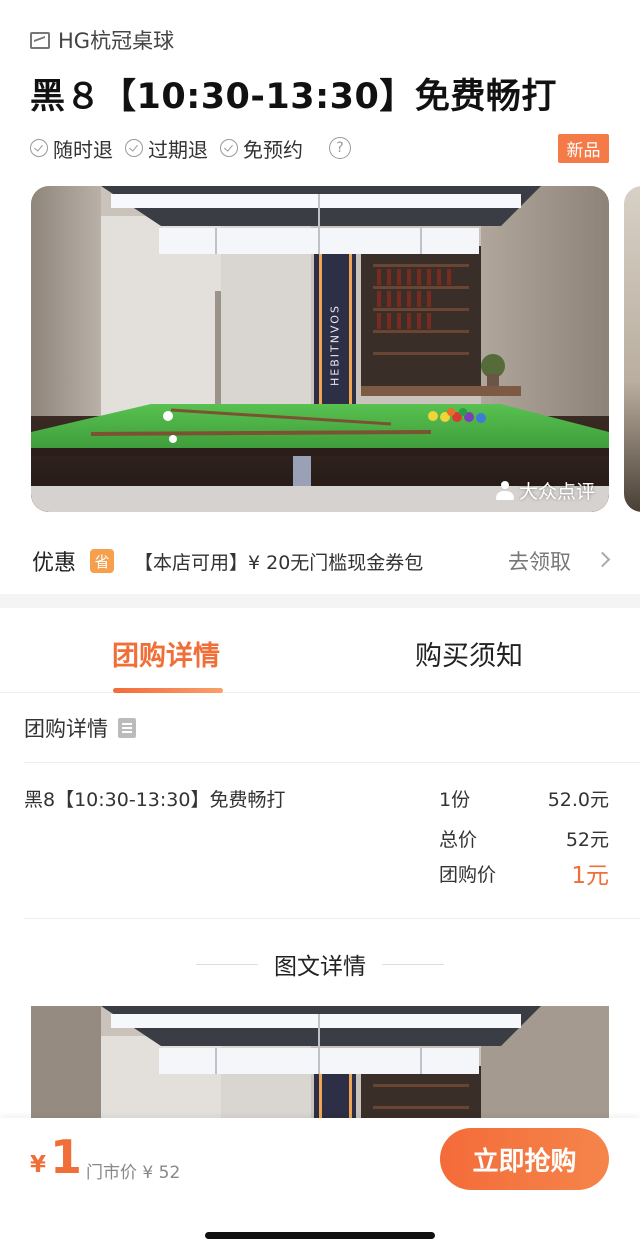  Describe the element at coordinates (524, 1159) in the screenshot. I see `buy-now-button: 立即抢购` at that location.